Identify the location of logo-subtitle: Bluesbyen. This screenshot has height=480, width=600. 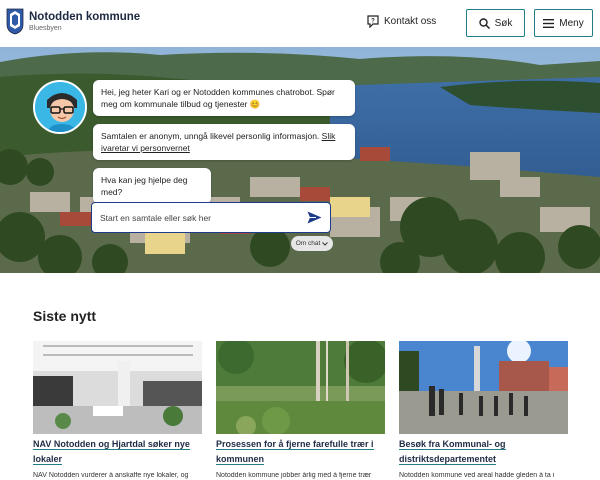
(45, 28).